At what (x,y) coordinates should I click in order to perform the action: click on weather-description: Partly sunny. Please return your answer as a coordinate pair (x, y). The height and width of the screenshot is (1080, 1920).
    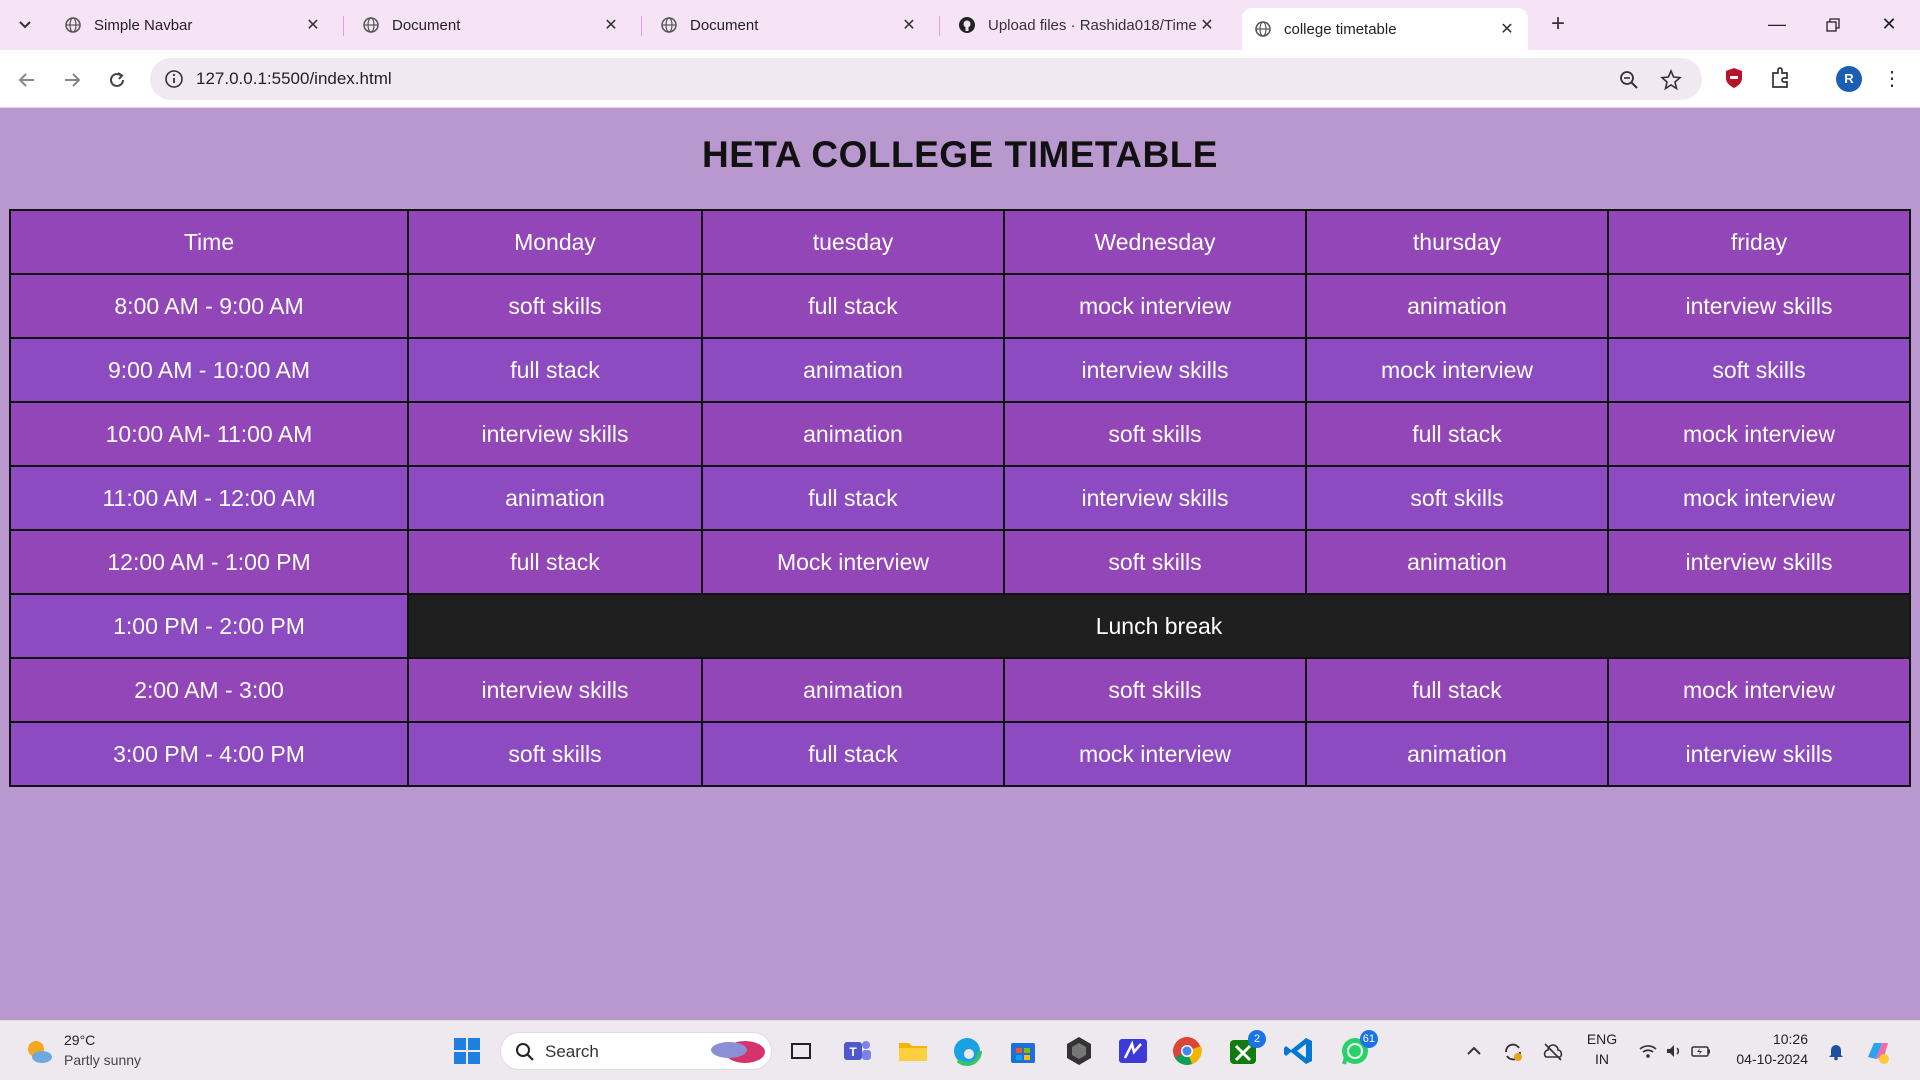
    Looking at the image, I should click on (102, 1060).